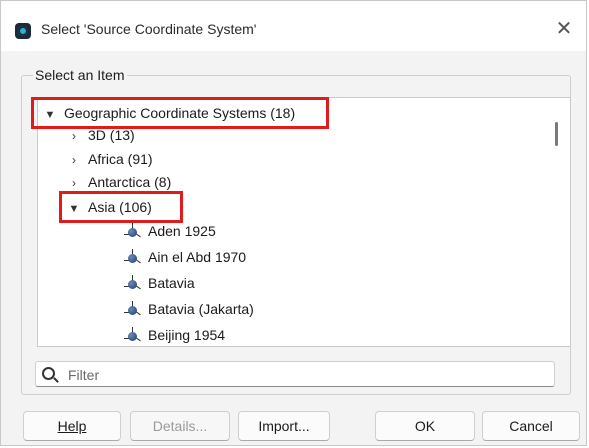  I want to click on filter-input, so click(303, 375).